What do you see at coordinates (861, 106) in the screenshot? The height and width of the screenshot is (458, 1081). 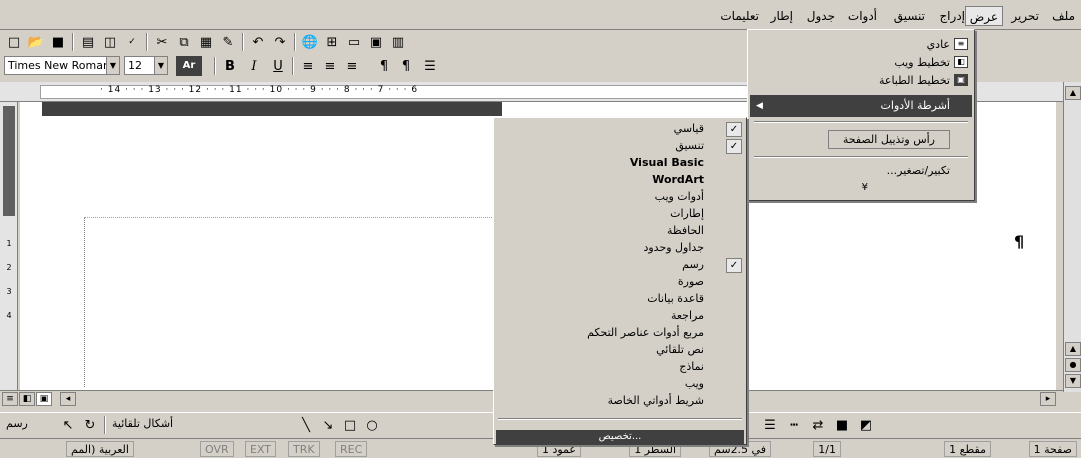 I see `view-toolbars-item: أشرطة الأدوات ◀` at bounding box center [861, 106].